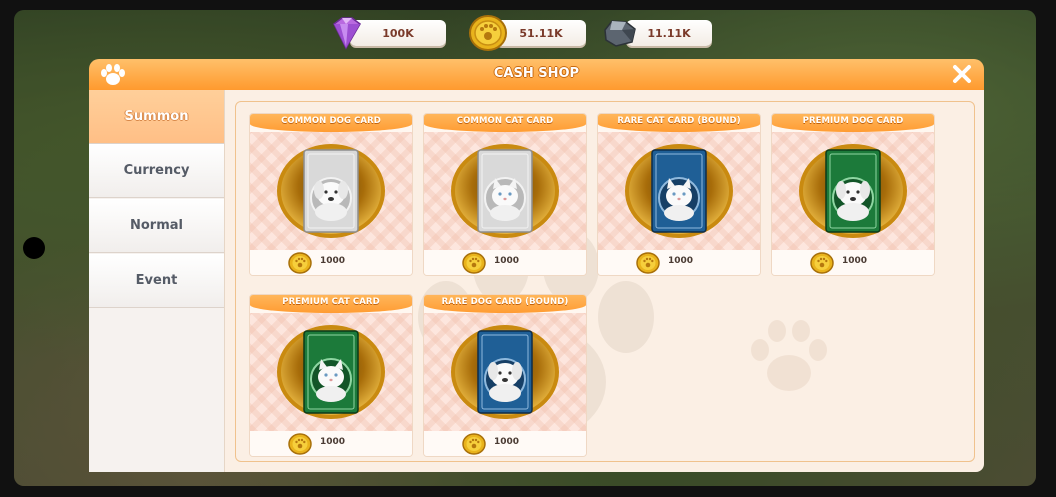 Image resolution: width=1056 pixels, height=497 pixels. I want to click on gem-icon, so click(347, 33).